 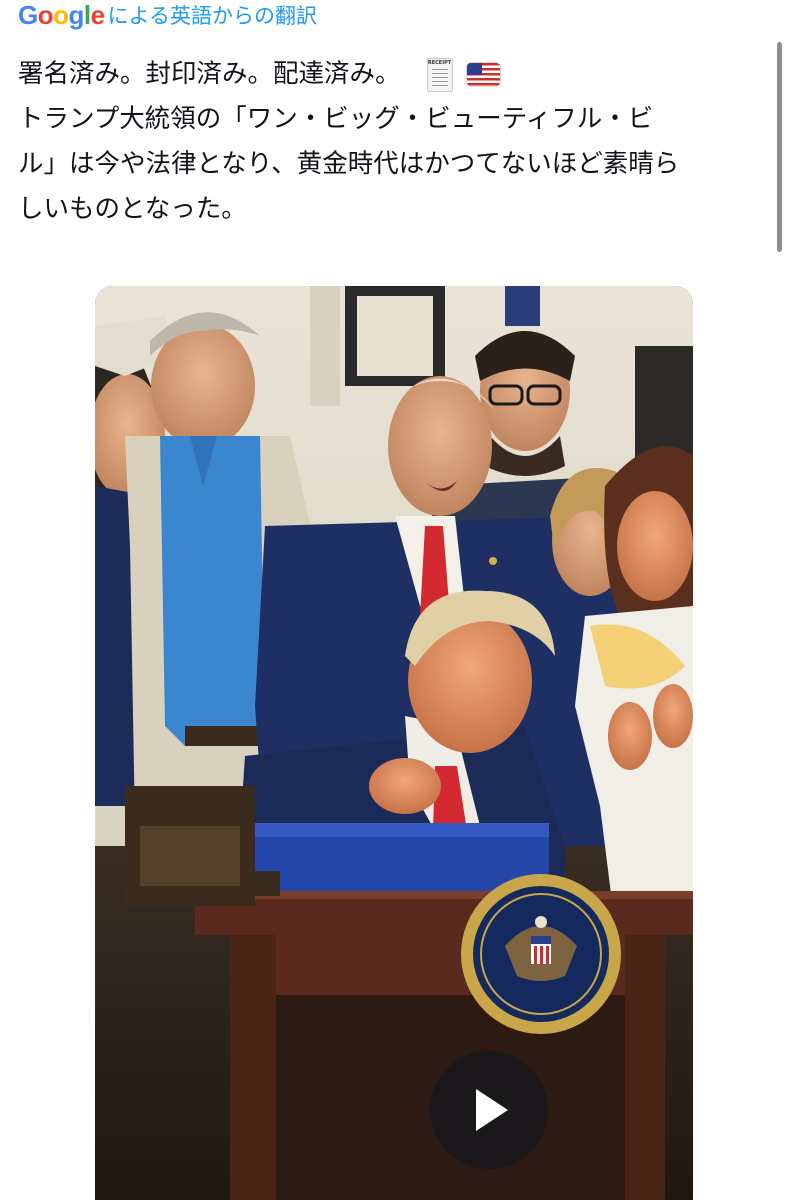 I want to click on google-logo: Google, so click(x=61, y=15).